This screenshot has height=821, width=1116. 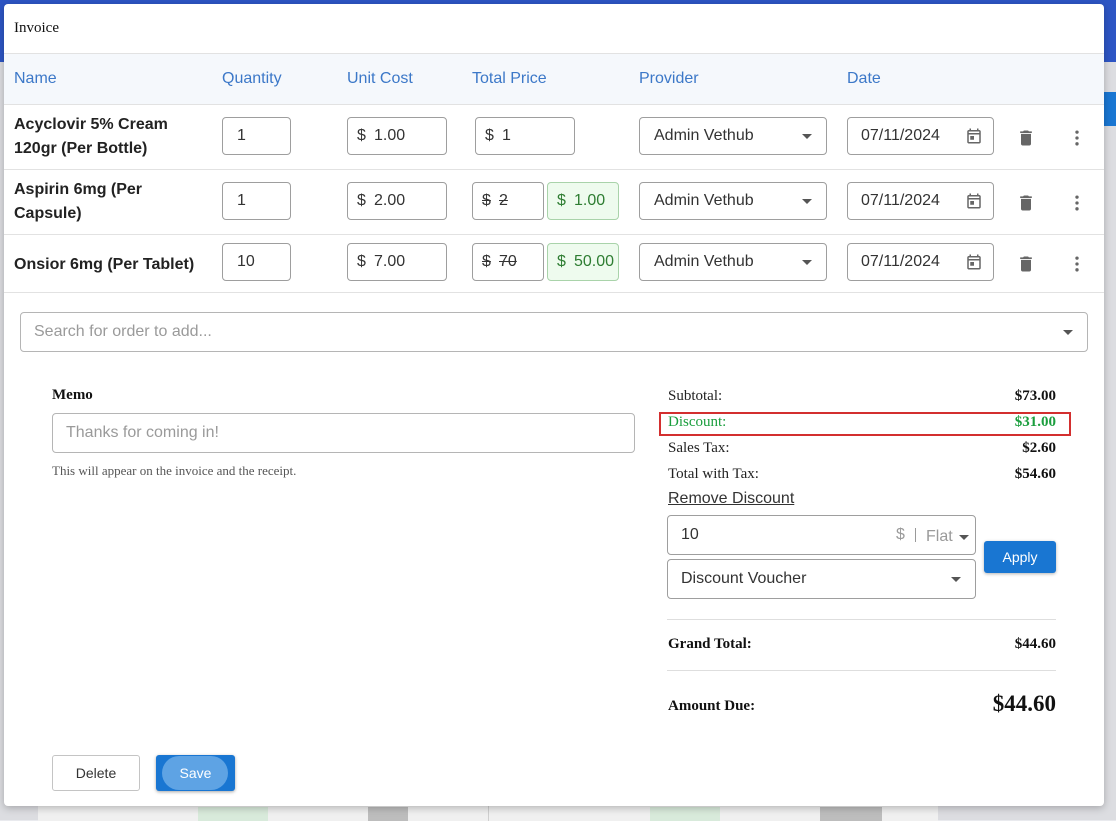 I want to click on column-header-name: Name, so click(x=35, y=78).